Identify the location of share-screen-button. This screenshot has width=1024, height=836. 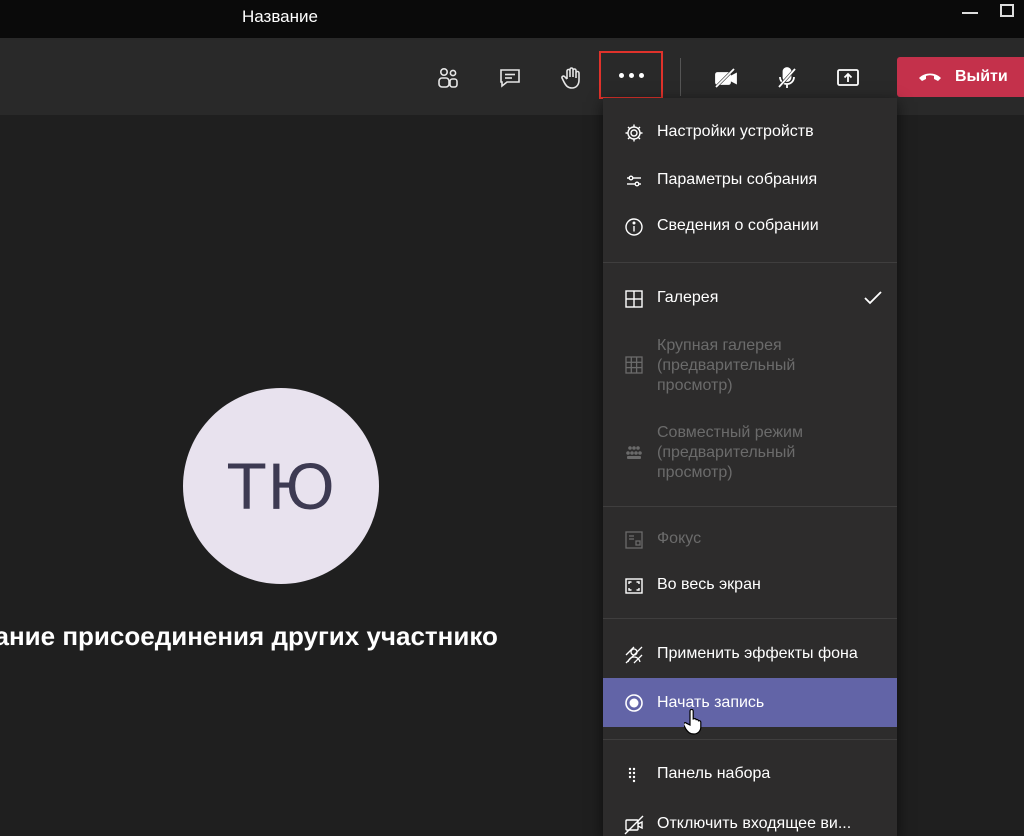
(848, 78).